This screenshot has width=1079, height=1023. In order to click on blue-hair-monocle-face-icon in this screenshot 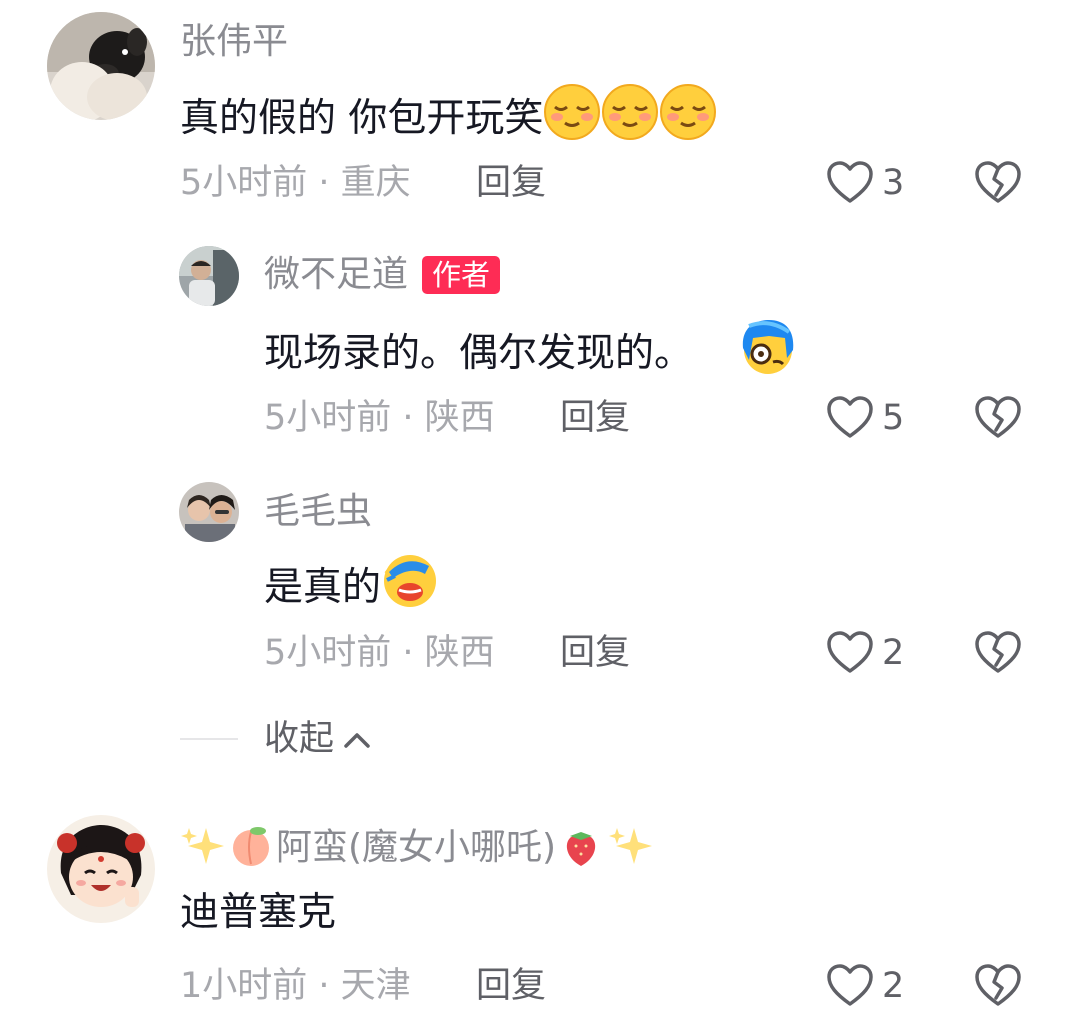, I will do `click(768, 353)`.